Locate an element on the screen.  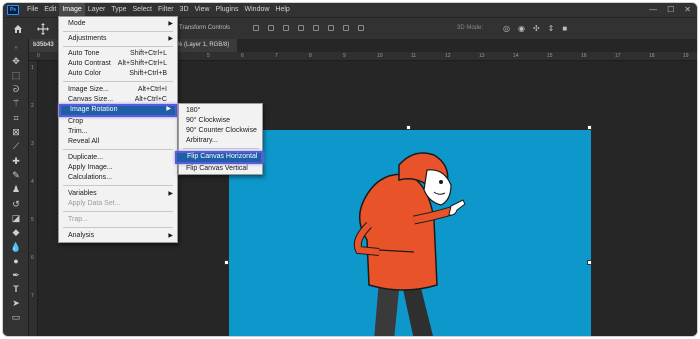
lasso-icon: ᘐ is located at coordinates (16, 89).